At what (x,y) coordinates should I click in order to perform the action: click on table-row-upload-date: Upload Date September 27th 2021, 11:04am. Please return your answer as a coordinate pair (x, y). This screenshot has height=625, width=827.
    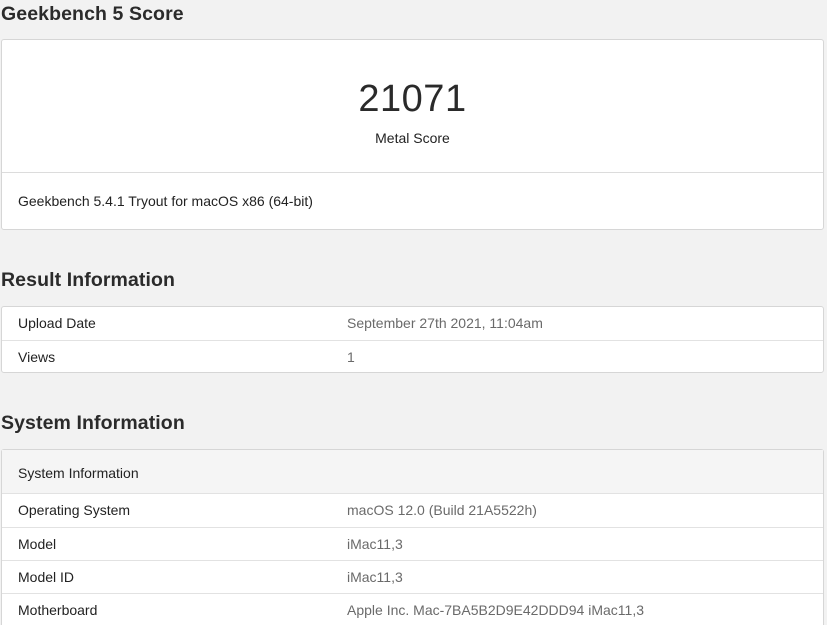
    Looking at the image, I should click on (412, 323).